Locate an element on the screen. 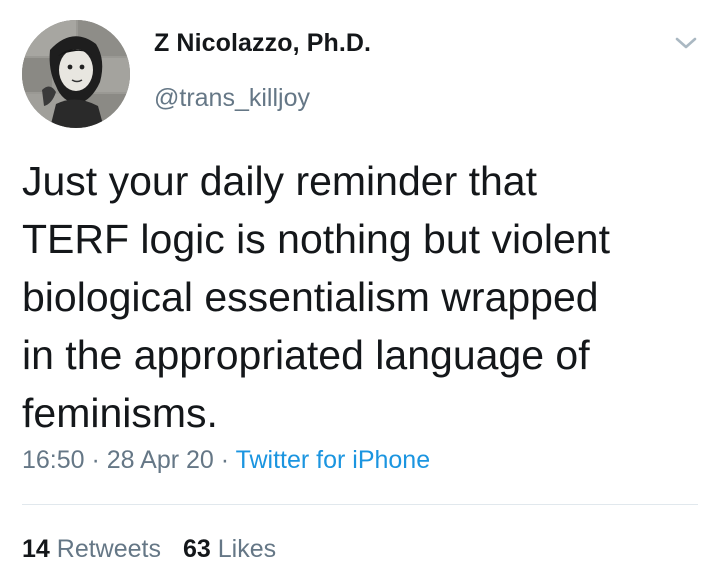 This screenshot has height=585, width=720. tweet-source-link: Twitter for iPhone is located at coordinates (333, 460).